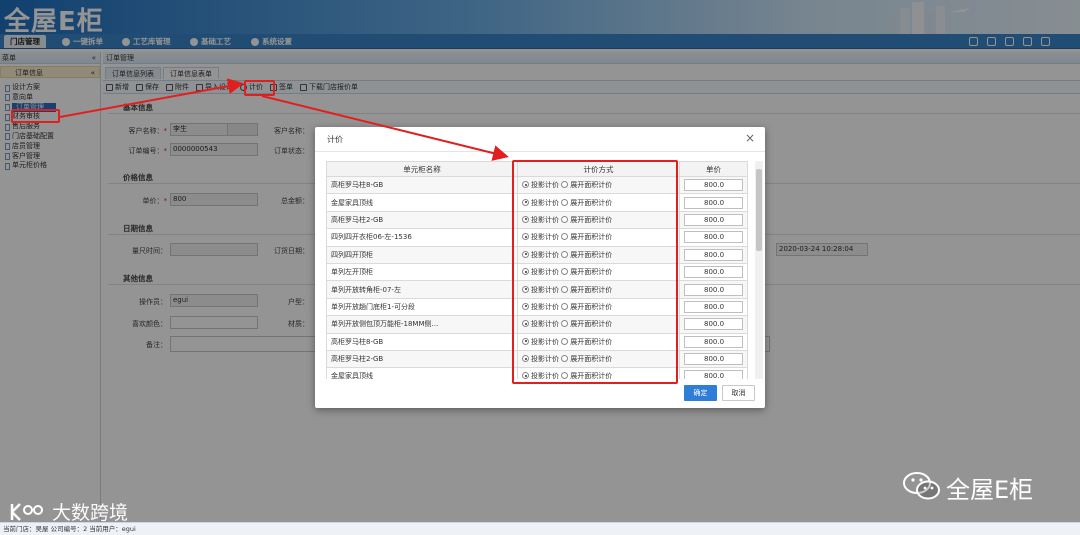  Describe the element at coordinates (700, 393) in the screenshot. I see `confirm-button: 确定` at that location.